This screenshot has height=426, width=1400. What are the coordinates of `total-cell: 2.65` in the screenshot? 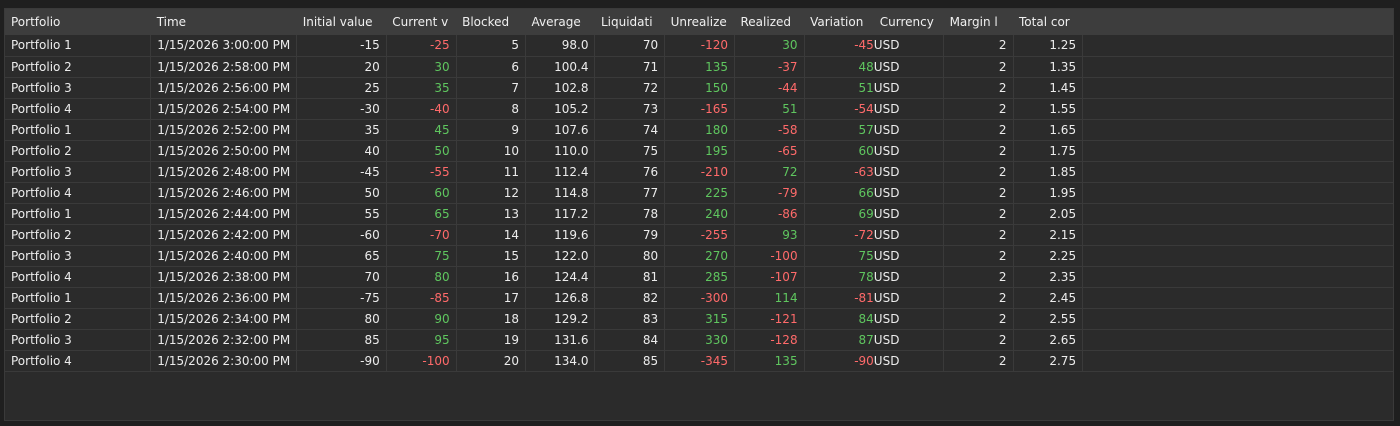 It's located at (1048, 340).